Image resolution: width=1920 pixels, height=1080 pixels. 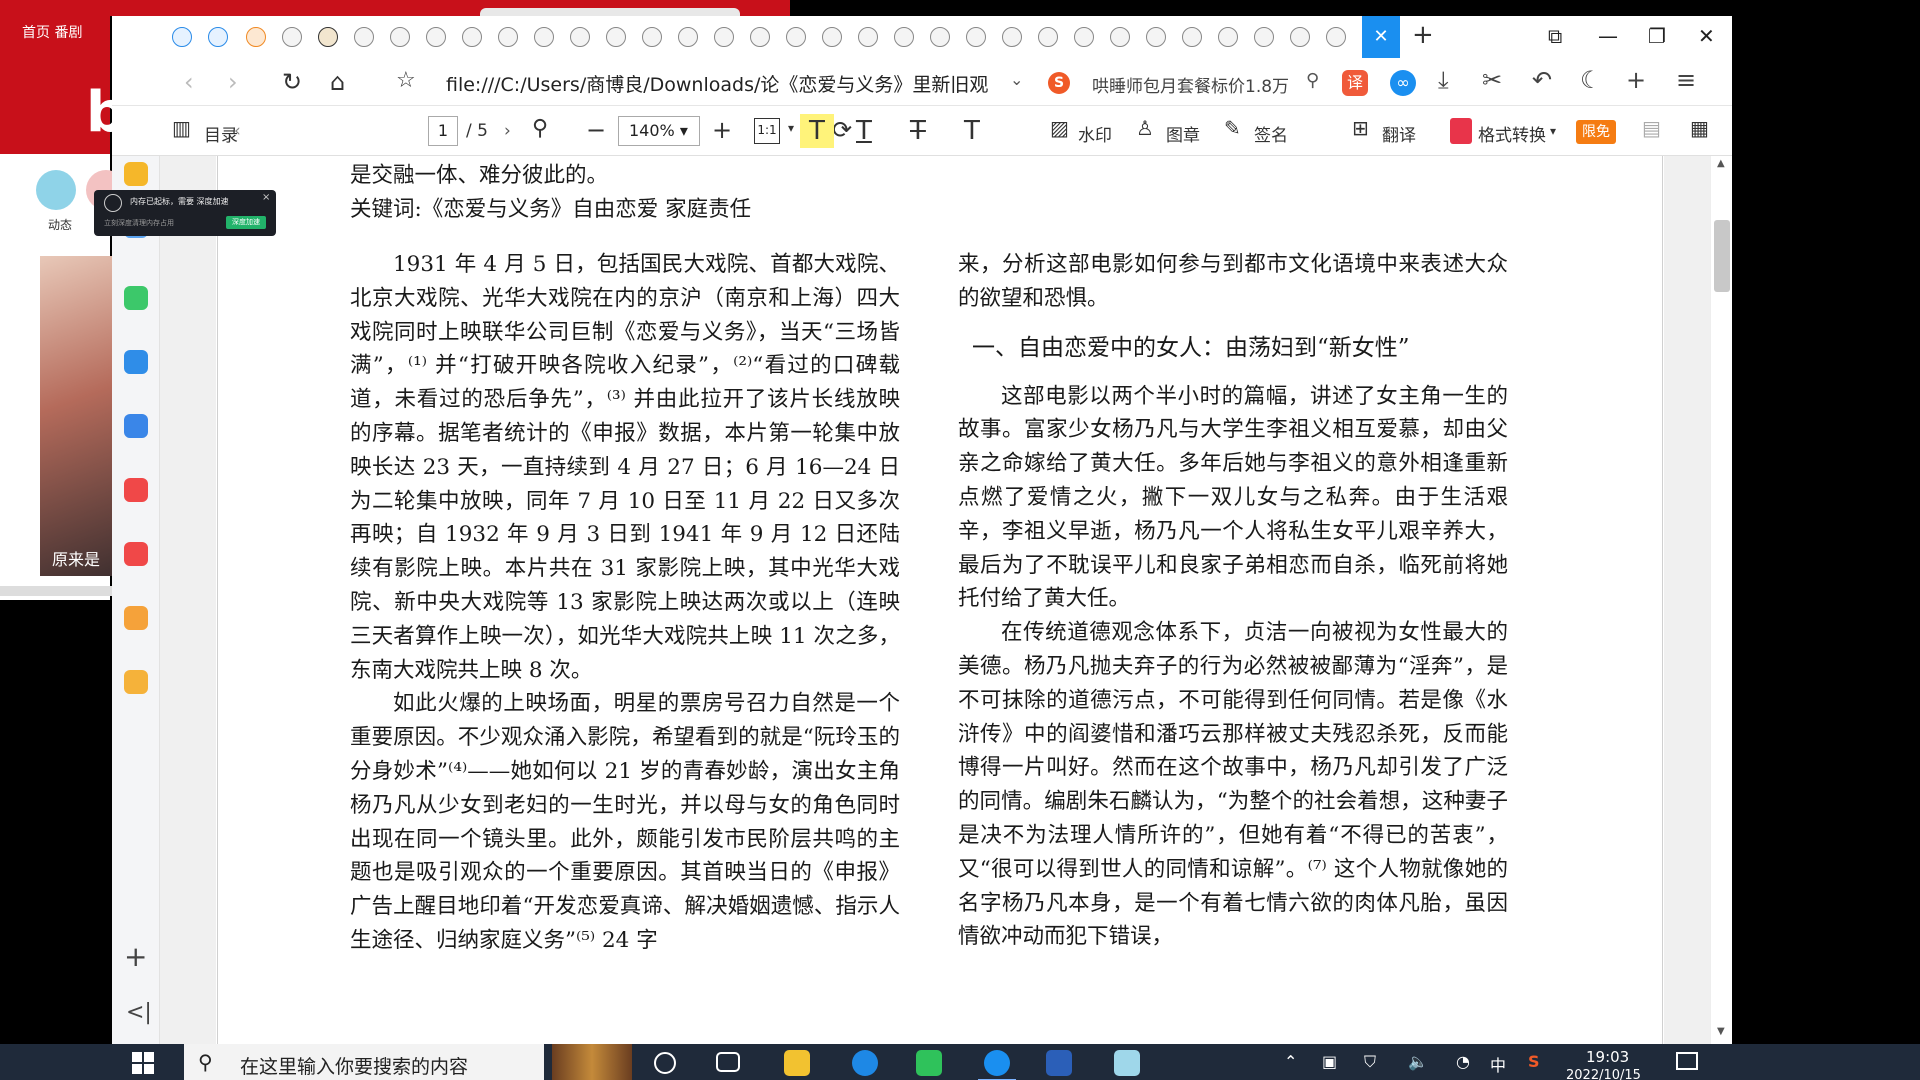 I want to click on restore-button: ❐, so click(x=1657, y=36).